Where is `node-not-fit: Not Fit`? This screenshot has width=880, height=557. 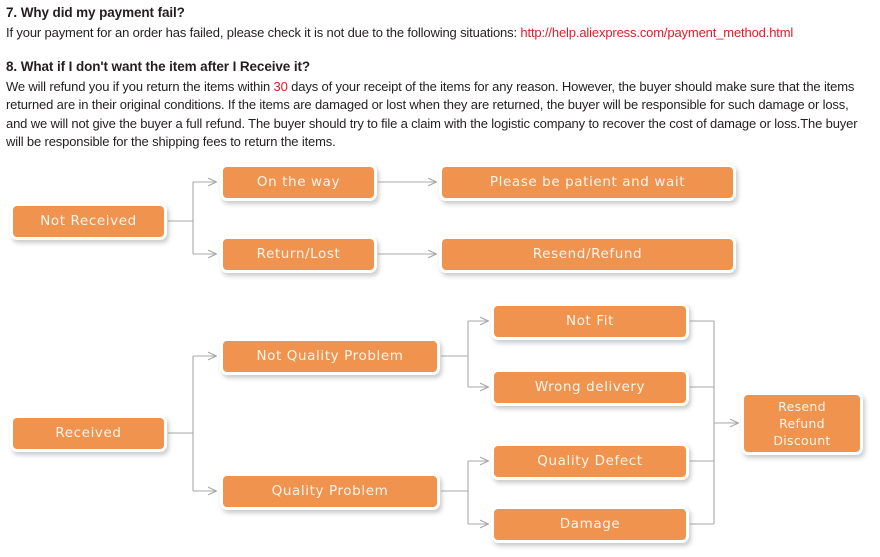
node-not-fit: Not Fit is located at coordinates (590, 321).